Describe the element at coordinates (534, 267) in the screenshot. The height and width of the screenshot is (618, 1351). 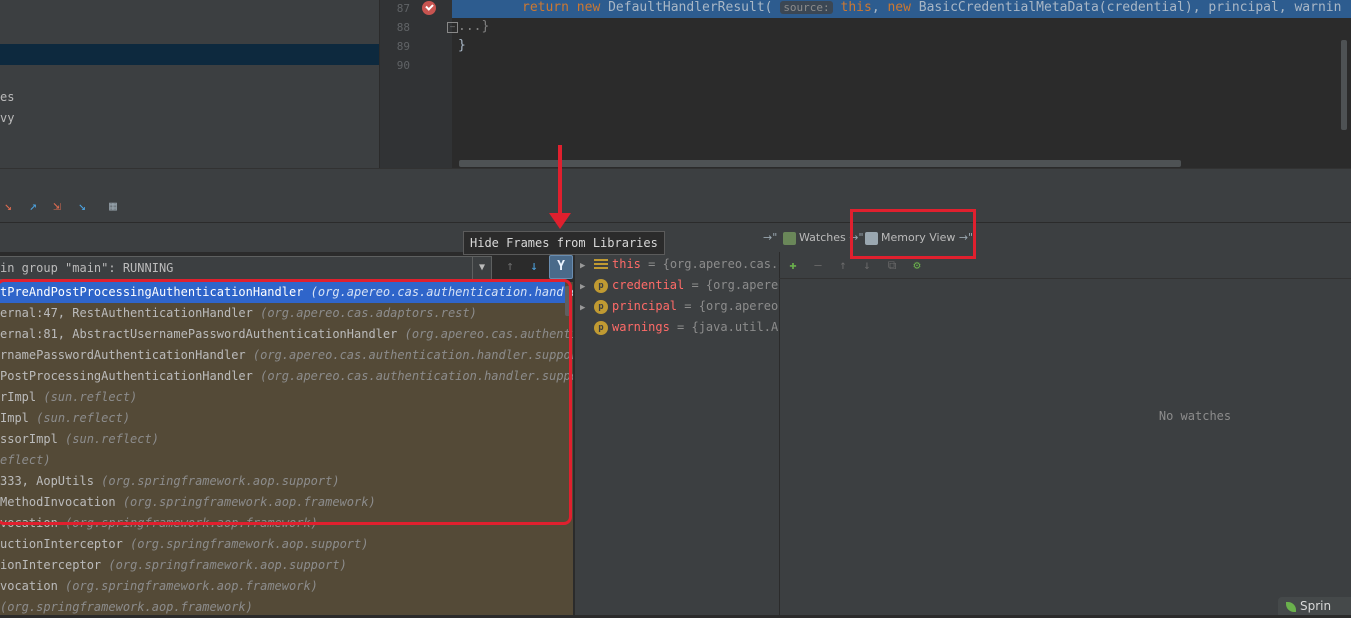
I see `next-frame-icon: ↓` at that location.